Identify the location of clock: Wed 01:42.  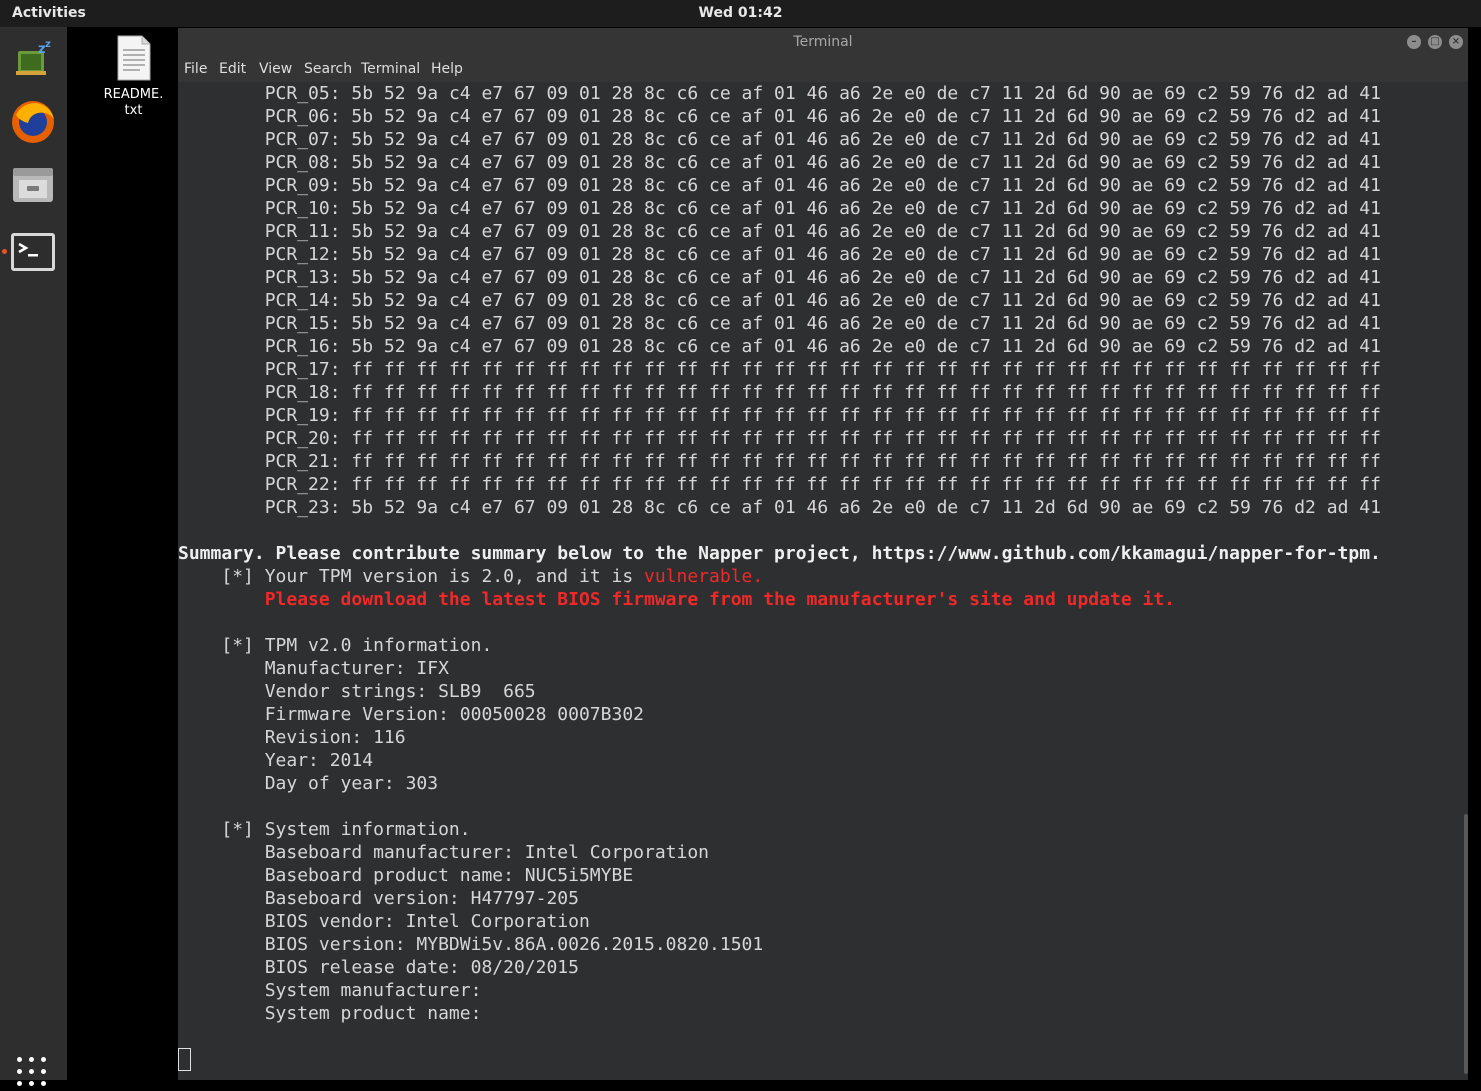
(740, 13).